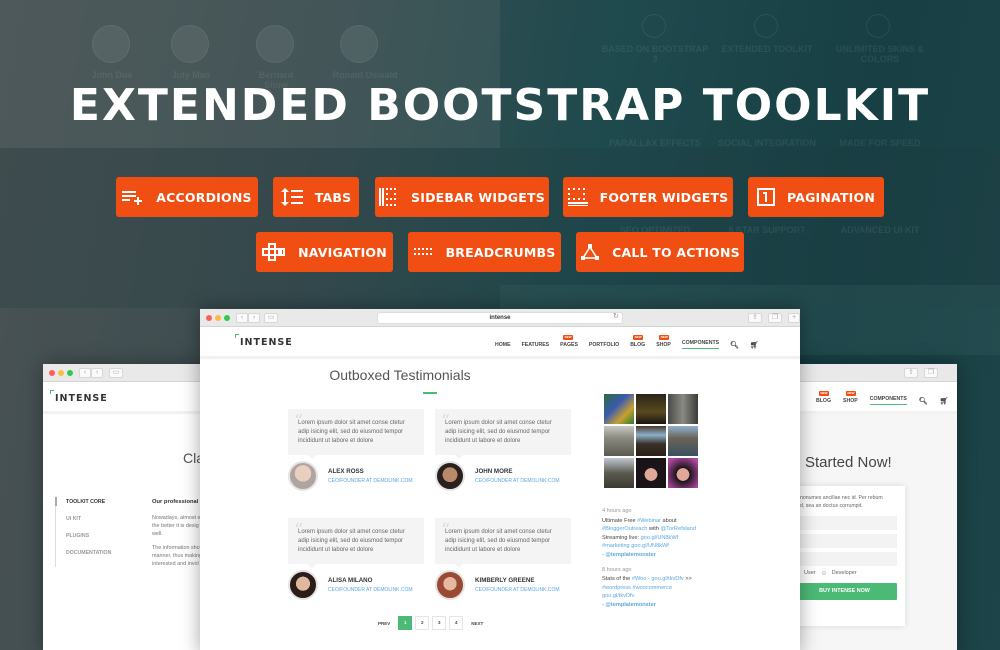 This screenshot has height=650, width=1000. Describe the element at coordinates (868, 373) in the screenshot. I see `right-window-chrome: ⇪ ❐` at that location.